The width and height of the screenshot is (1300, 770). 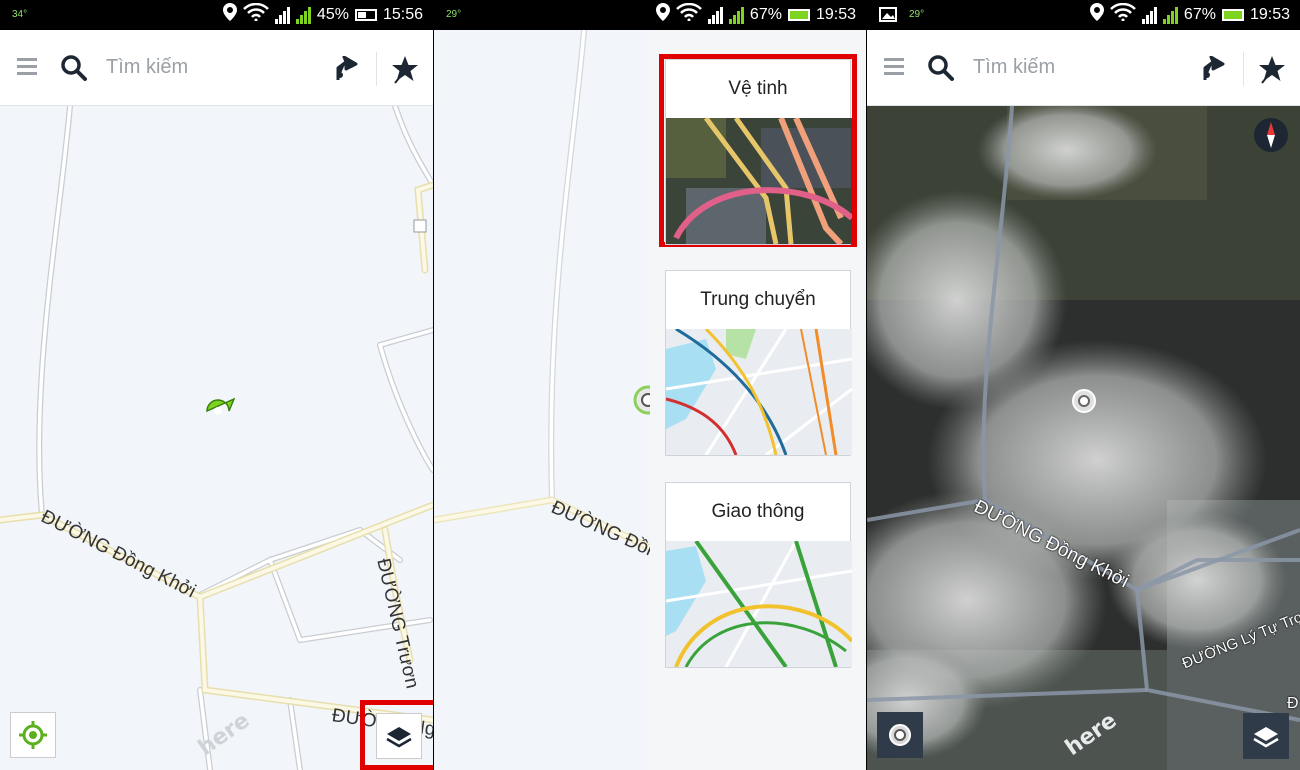 What do you see at coordinates (759, 181) in the screenshot?
I see `satellite-thumbnail` at bounding box center [759, 181].